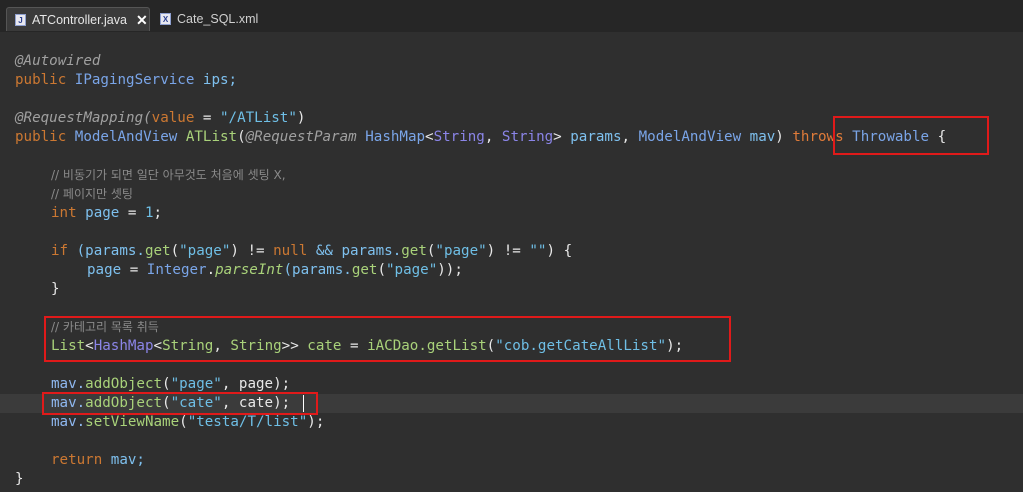  What do you see at coordinates (98, 460) in the screenshot?
I see `code-line: return mav;` at bounding box center [98, 460].